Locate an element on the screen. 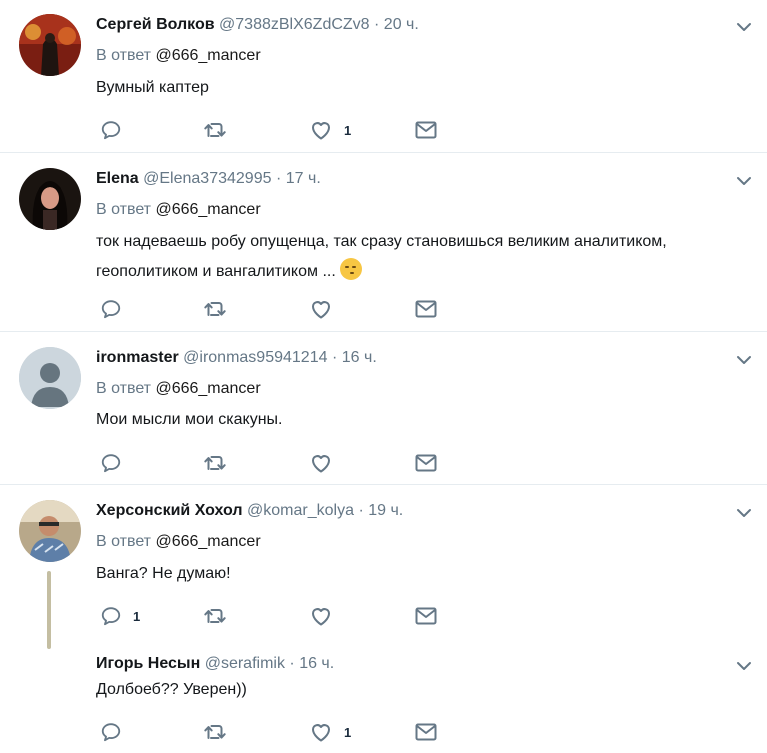  author-name: Херсонский Хохол is located at coordinates (169, 510).